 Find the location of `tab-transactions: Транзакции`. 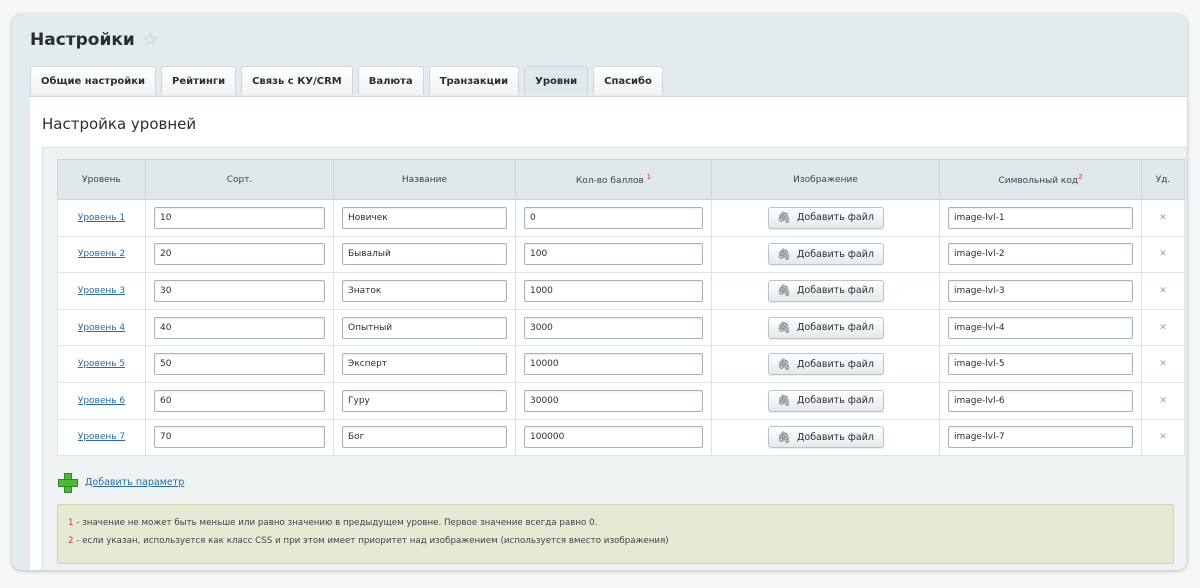

tab-transactions: Транзакции is located at coordinates (474, 80).